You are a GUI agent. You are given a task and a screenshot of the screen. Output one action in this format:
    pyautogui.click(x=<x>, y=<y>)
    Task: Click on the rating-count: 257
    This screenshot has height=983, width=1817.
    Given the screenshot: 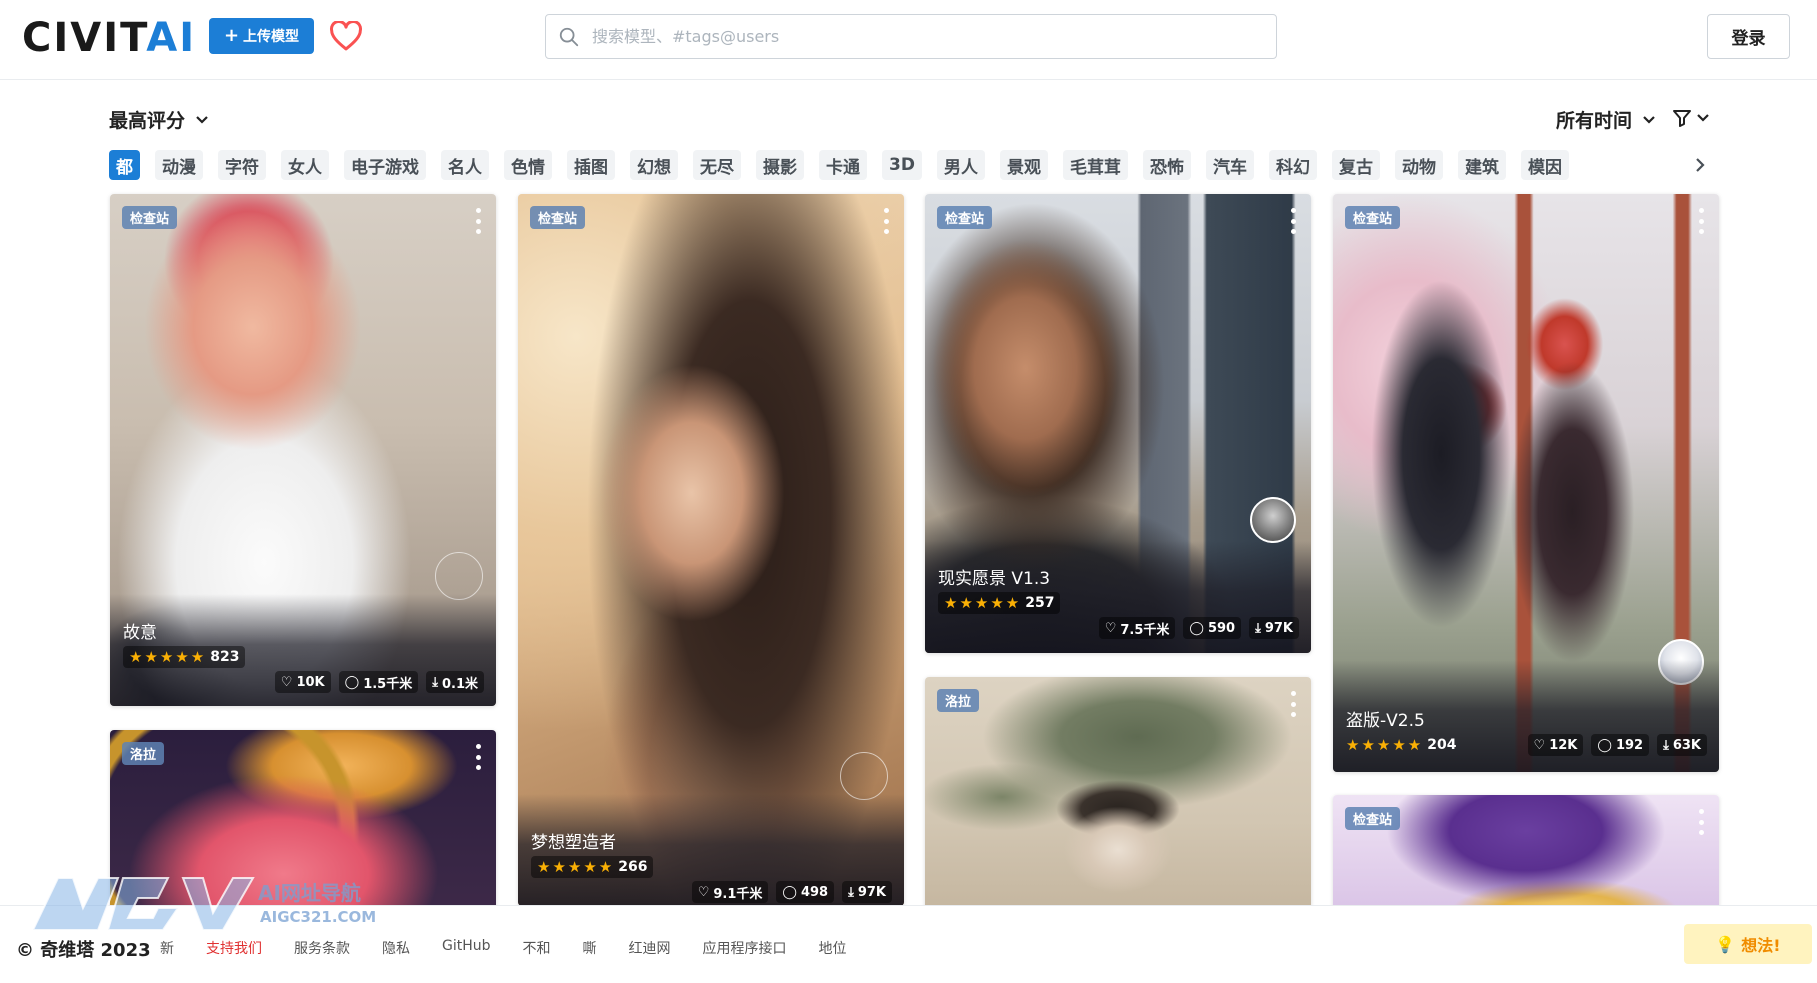 What is the action you would take?
    pyautogui.click(x=1040, y=603)
    